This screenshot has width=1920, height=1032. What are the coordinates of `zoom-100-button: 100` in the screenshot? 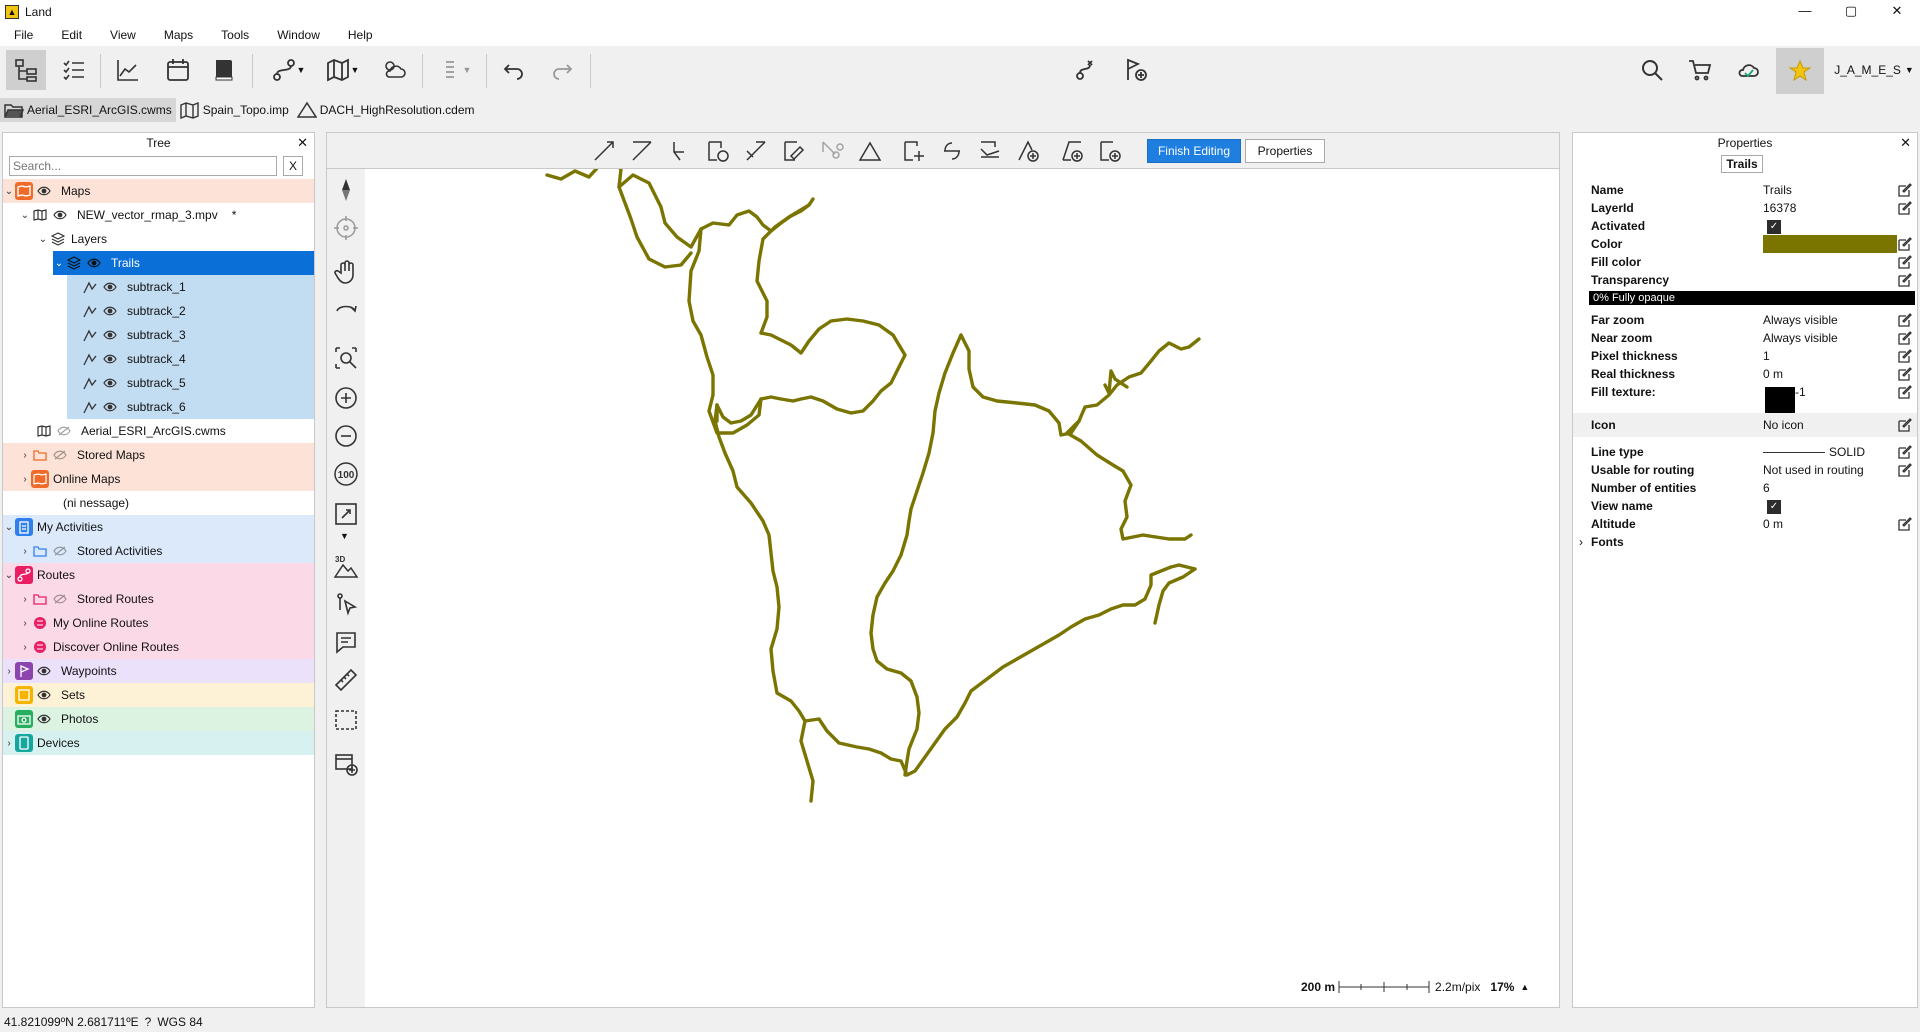 It's located at (346, 474).